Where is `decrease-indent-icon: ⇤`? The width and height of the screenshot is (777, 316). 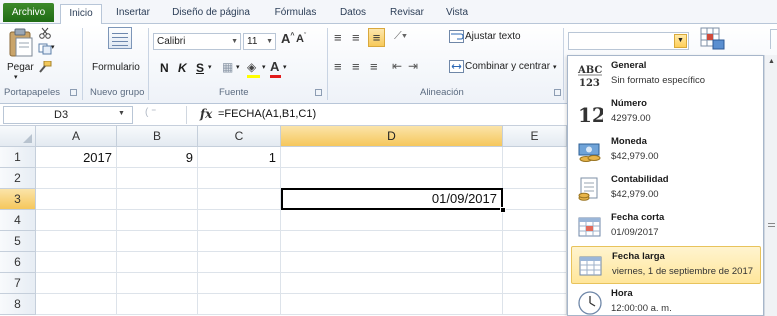
decrease-indent-icon: ⇤ is located at coordinates (397, 66).